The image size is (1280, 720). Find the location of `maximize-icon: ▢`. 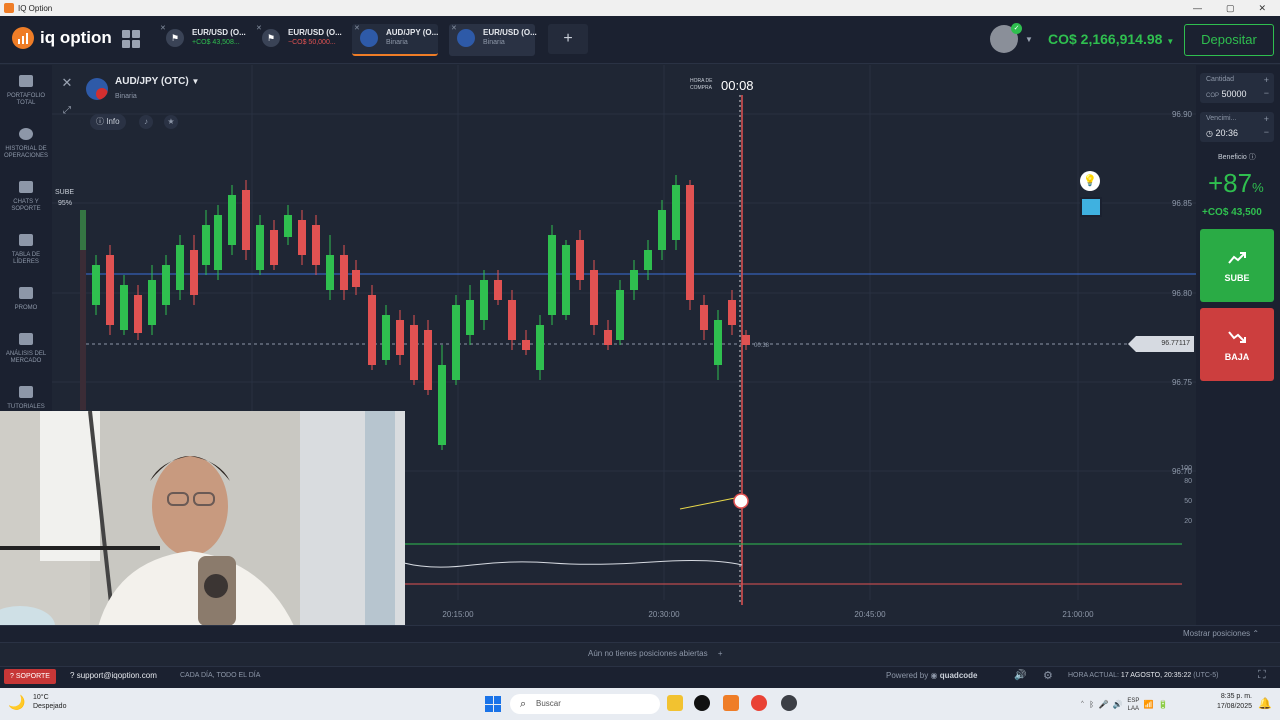

maximize-icon: ▢ is located at coordinates (1230, 8).